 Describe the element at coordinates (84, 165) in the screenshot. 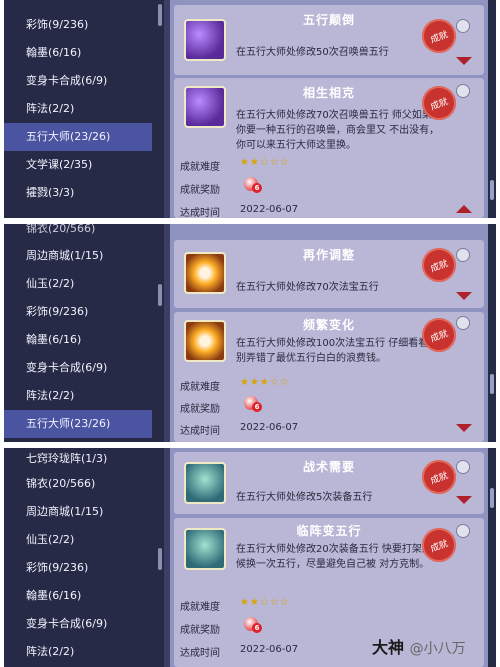

I see `sidebar-item: 文学课(2/35)` at that location.